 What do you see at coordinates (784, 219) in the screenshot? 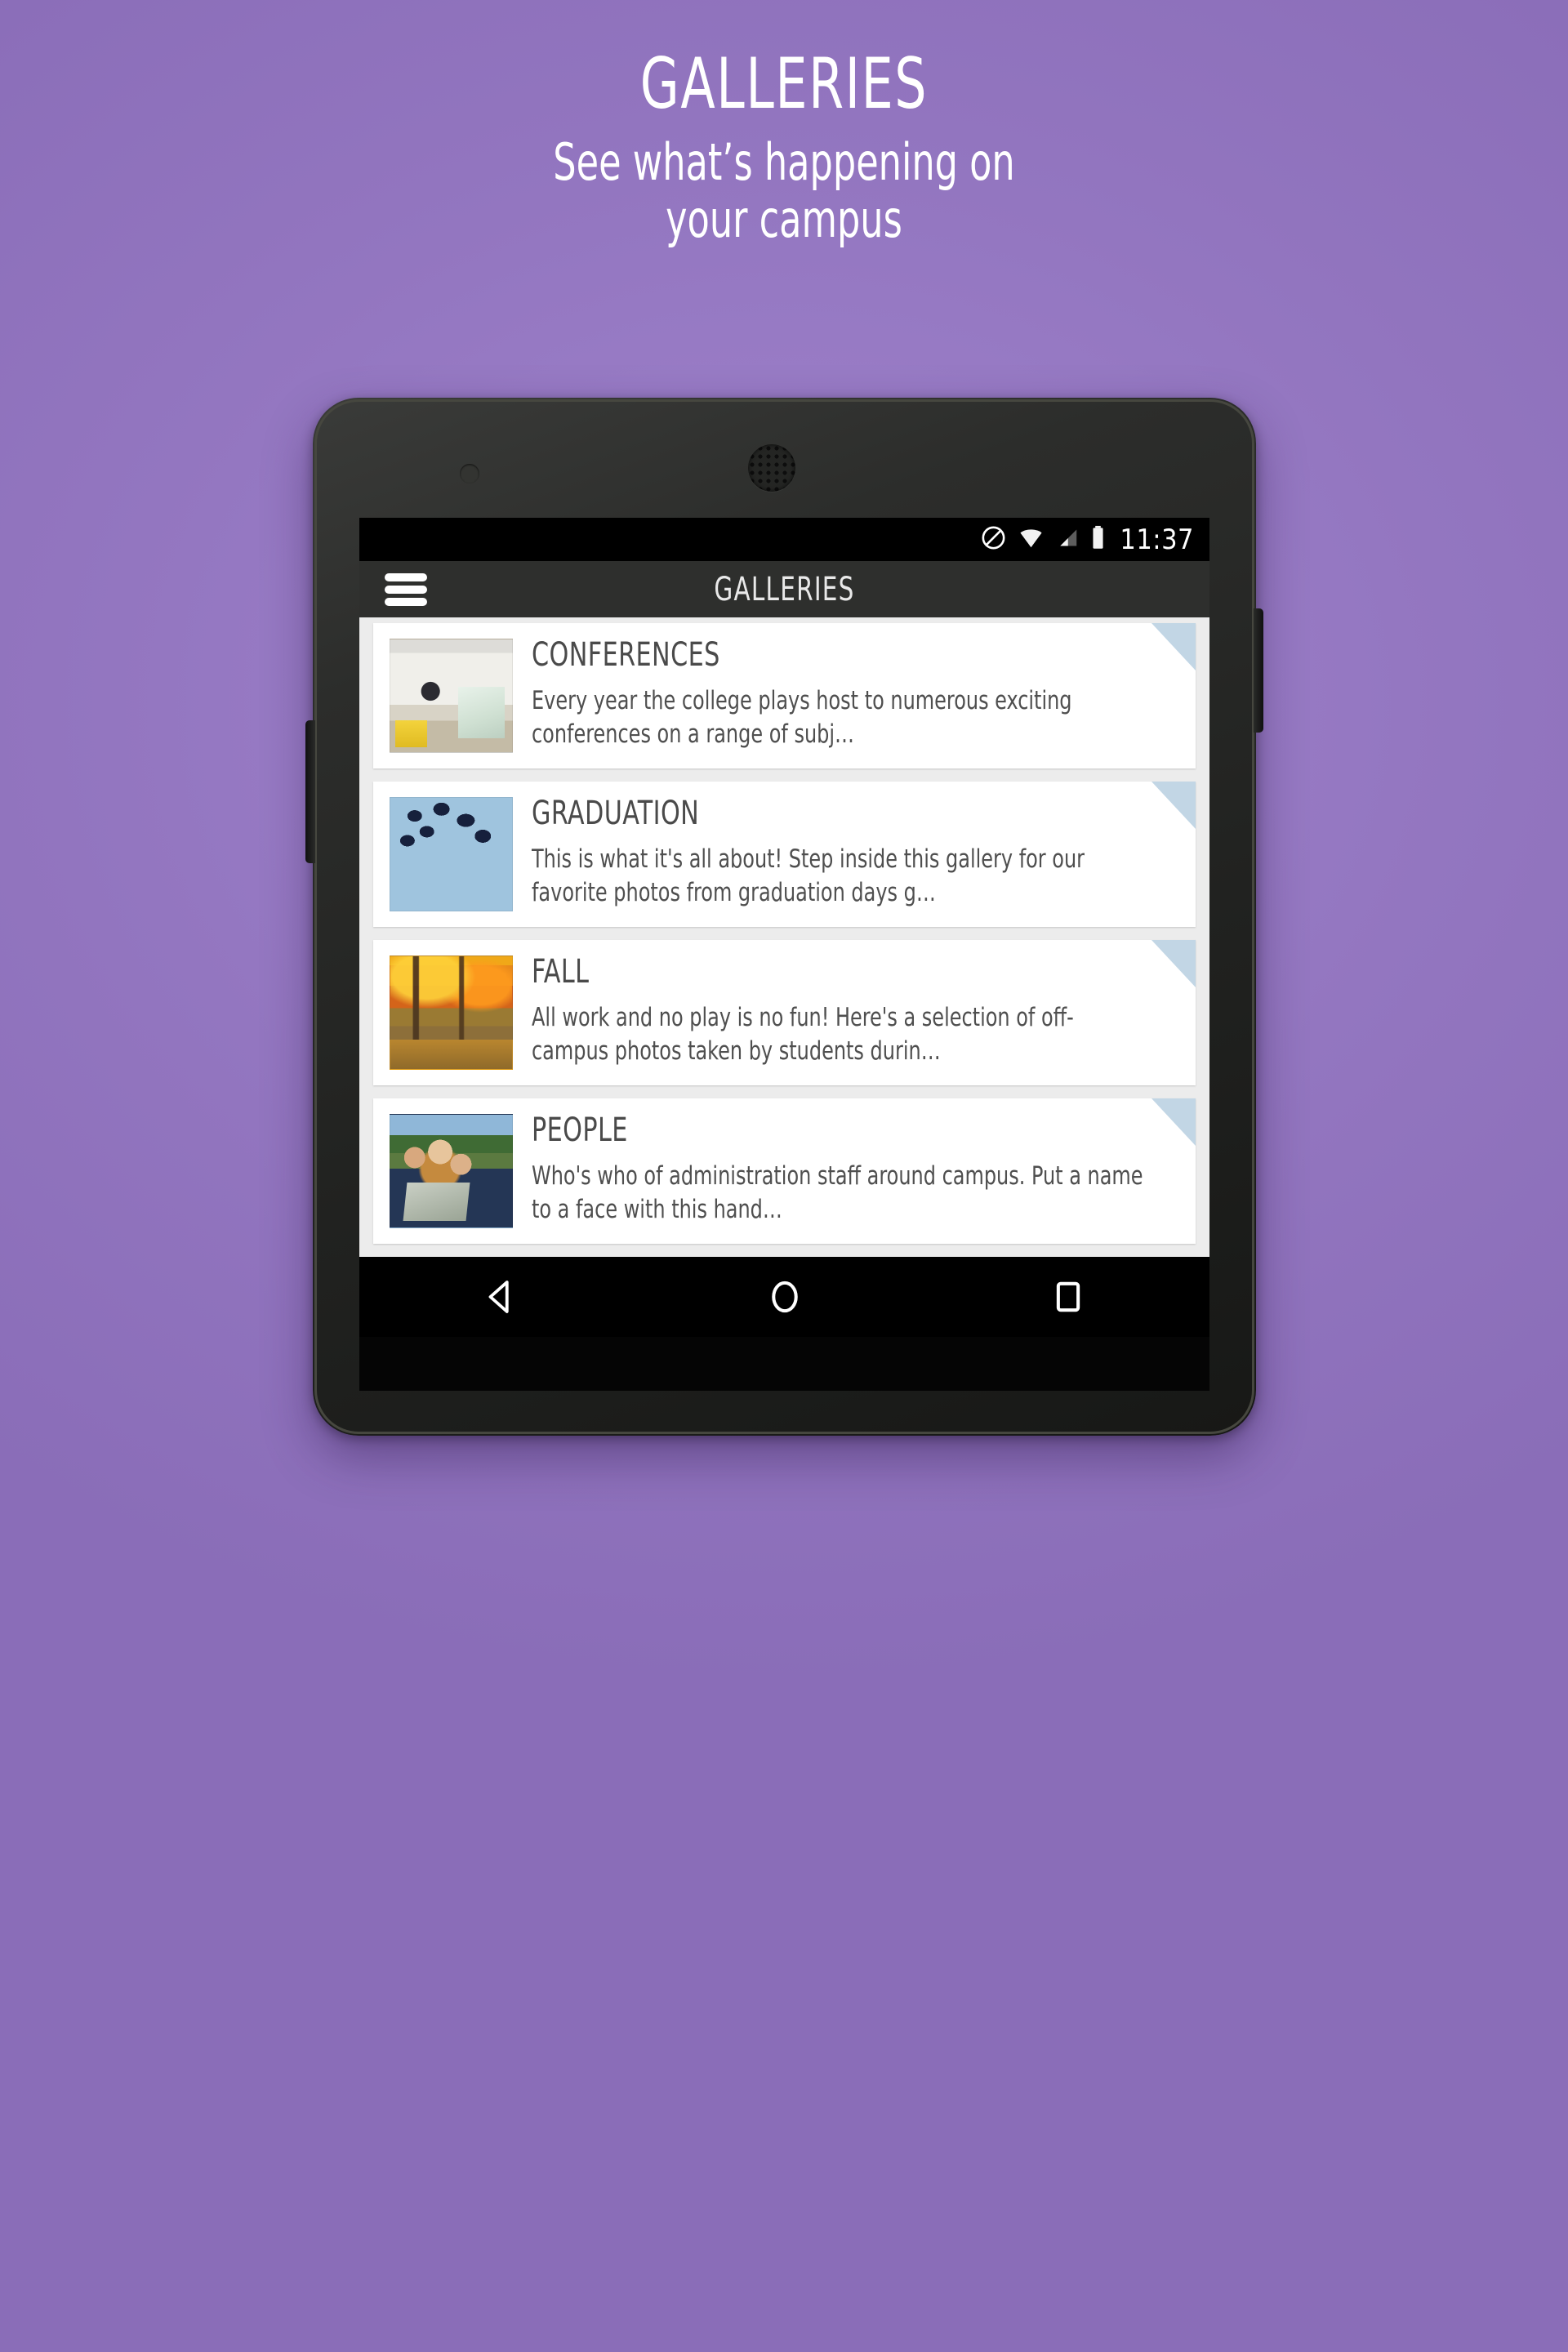
I see `promo-subtitle-line-2: your campus` at bounding box center [784, 219].